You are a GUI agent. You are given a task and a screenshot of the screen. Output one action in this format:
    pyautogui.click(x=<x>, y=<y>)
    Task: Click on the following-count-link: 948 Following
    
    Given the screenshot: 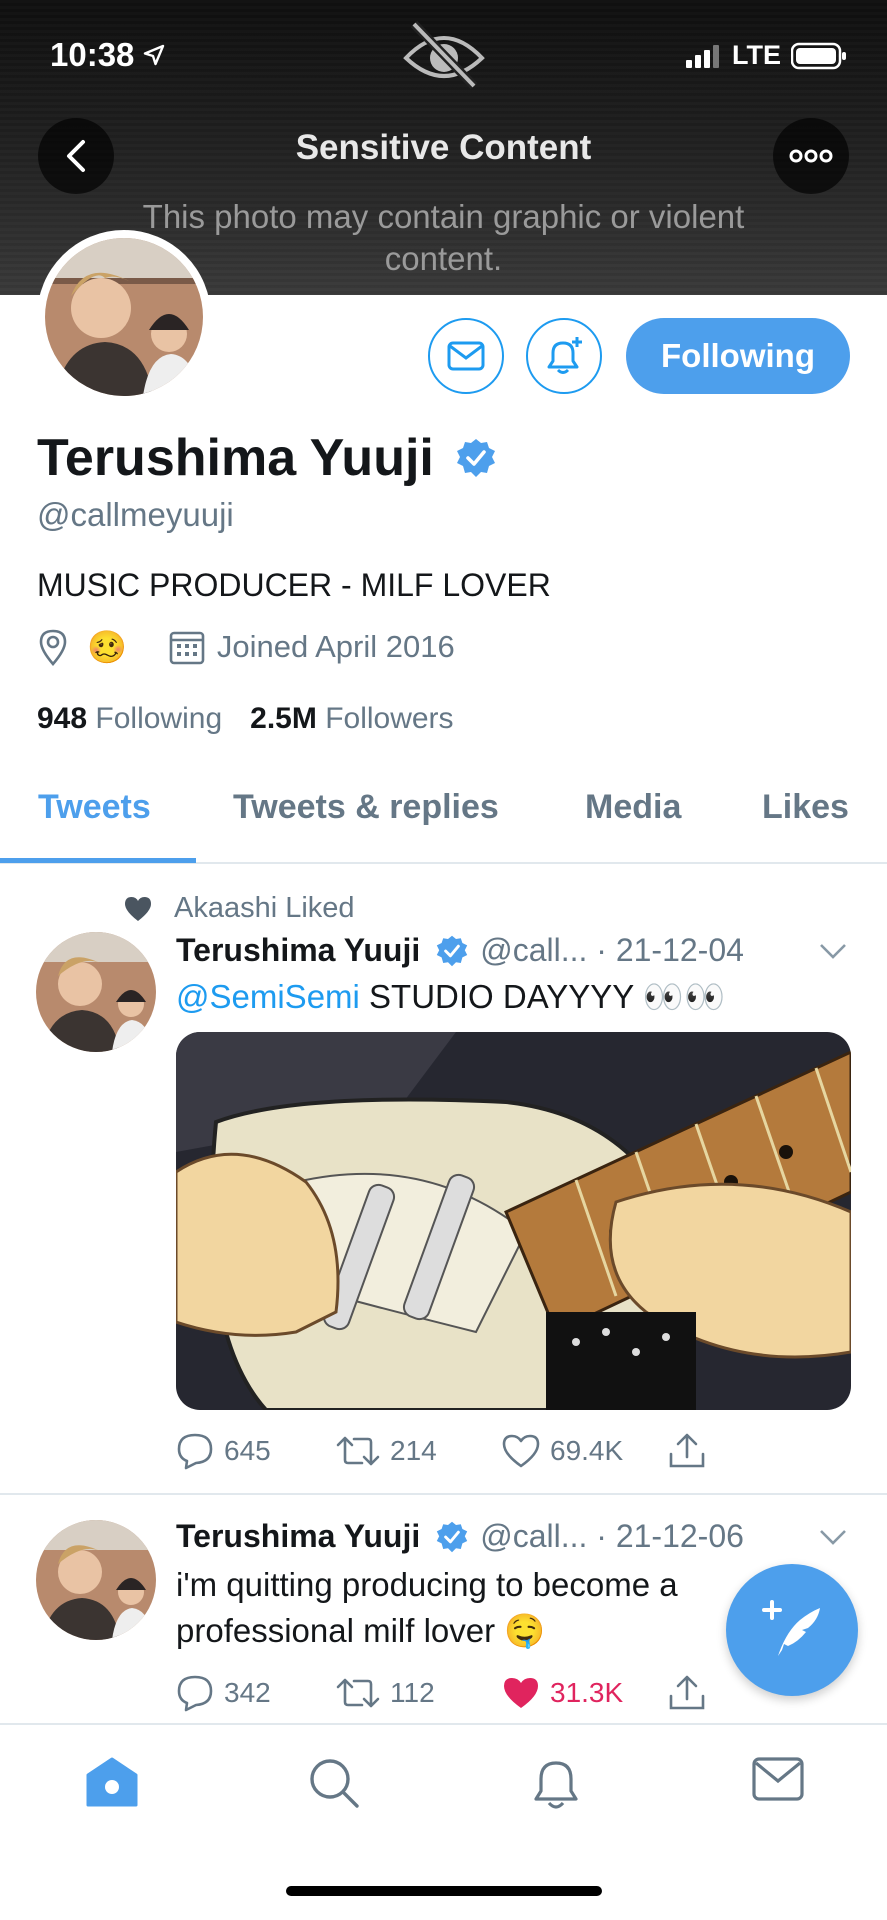 What is the action you would take?
    pyautogui.click(x=129, y=719)
    